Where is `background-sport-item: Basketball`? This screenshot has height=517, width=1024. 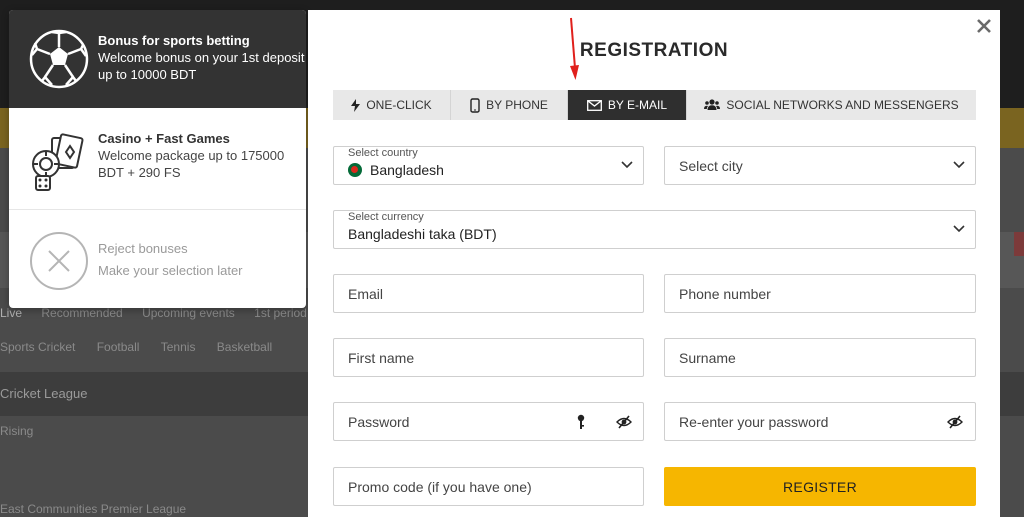 background-sport-item: Basketball is located at coordinates (244, 347).